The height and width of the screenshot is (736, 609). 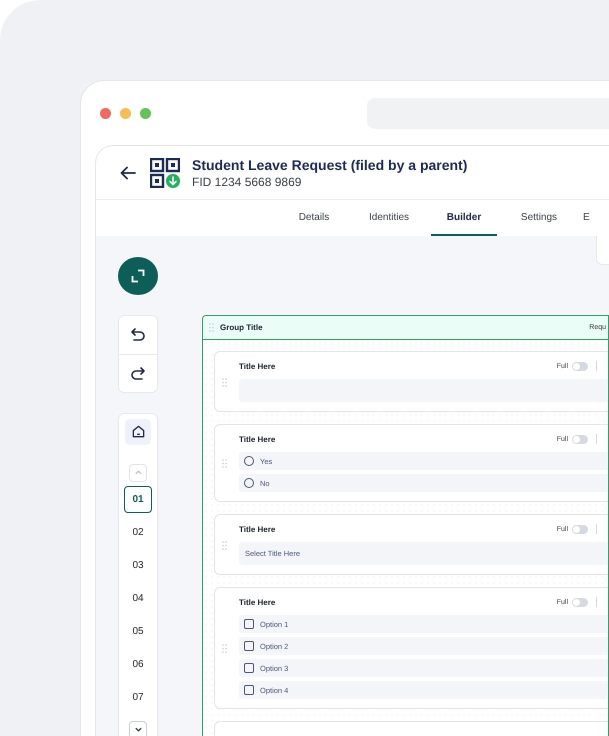 I want to click on form-id: FID 1234 5668 9869, so click(x=247, y=181).